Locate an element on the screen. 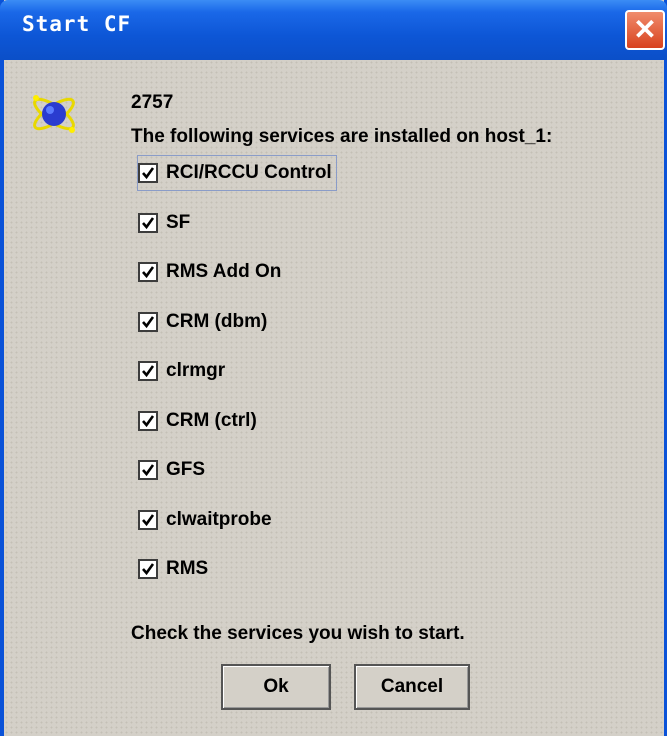 This screenshot has width=667, height=736. service-checkbox-row: RMS is located at coordinates (173, 569).